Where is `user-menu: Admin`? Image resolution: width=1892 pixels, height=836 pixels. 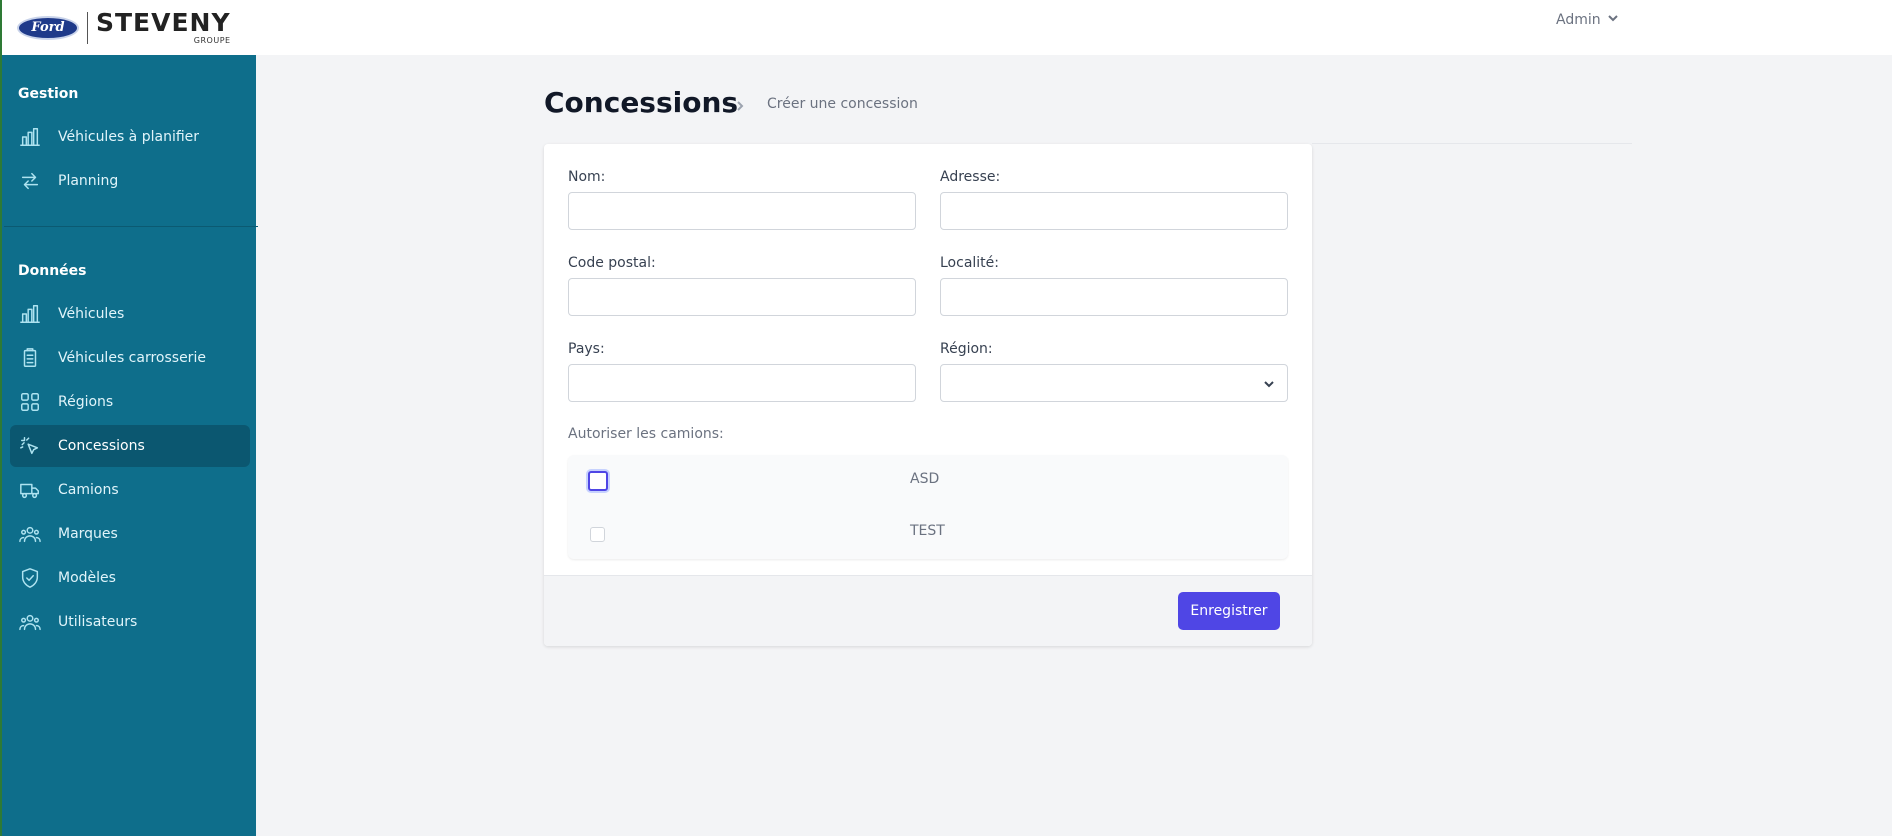
user-menu: Admin is located at coordinates (1587, 20).